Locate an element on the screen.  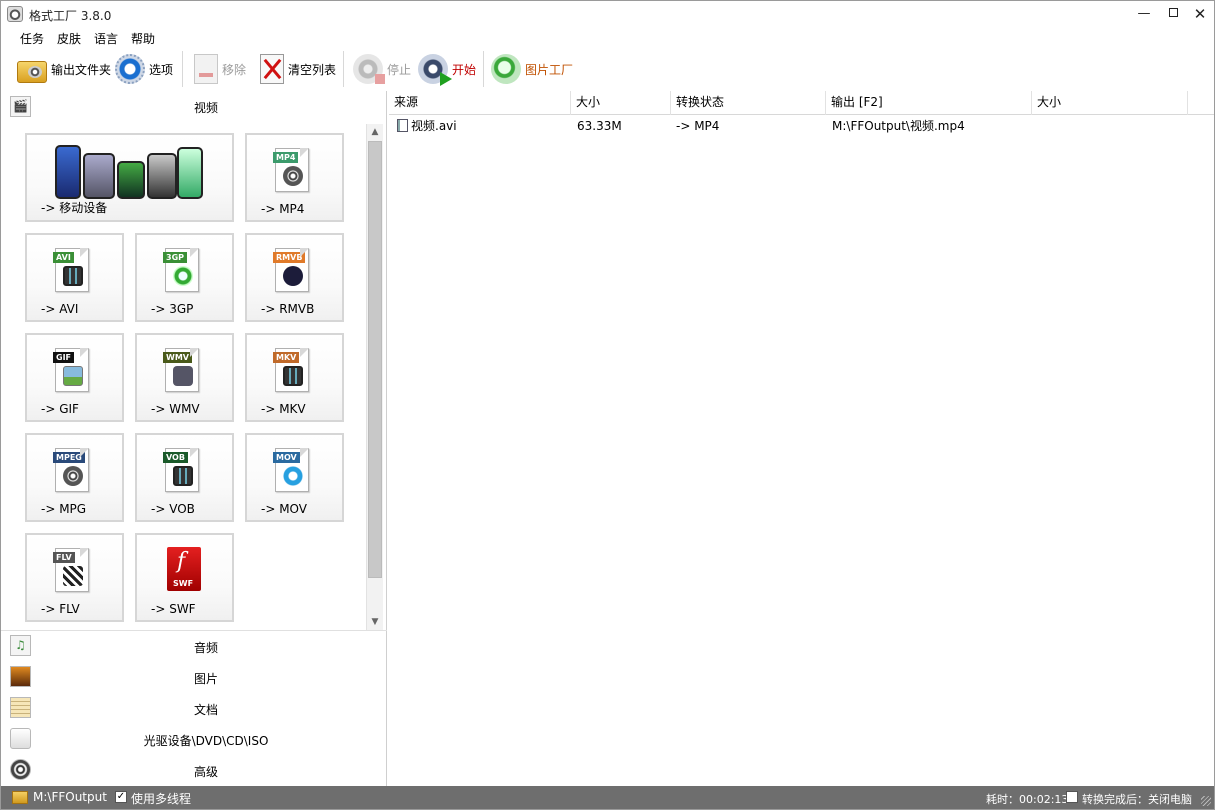
output-folder-button: 输出文件夹 is located at coordinates (64, 69).